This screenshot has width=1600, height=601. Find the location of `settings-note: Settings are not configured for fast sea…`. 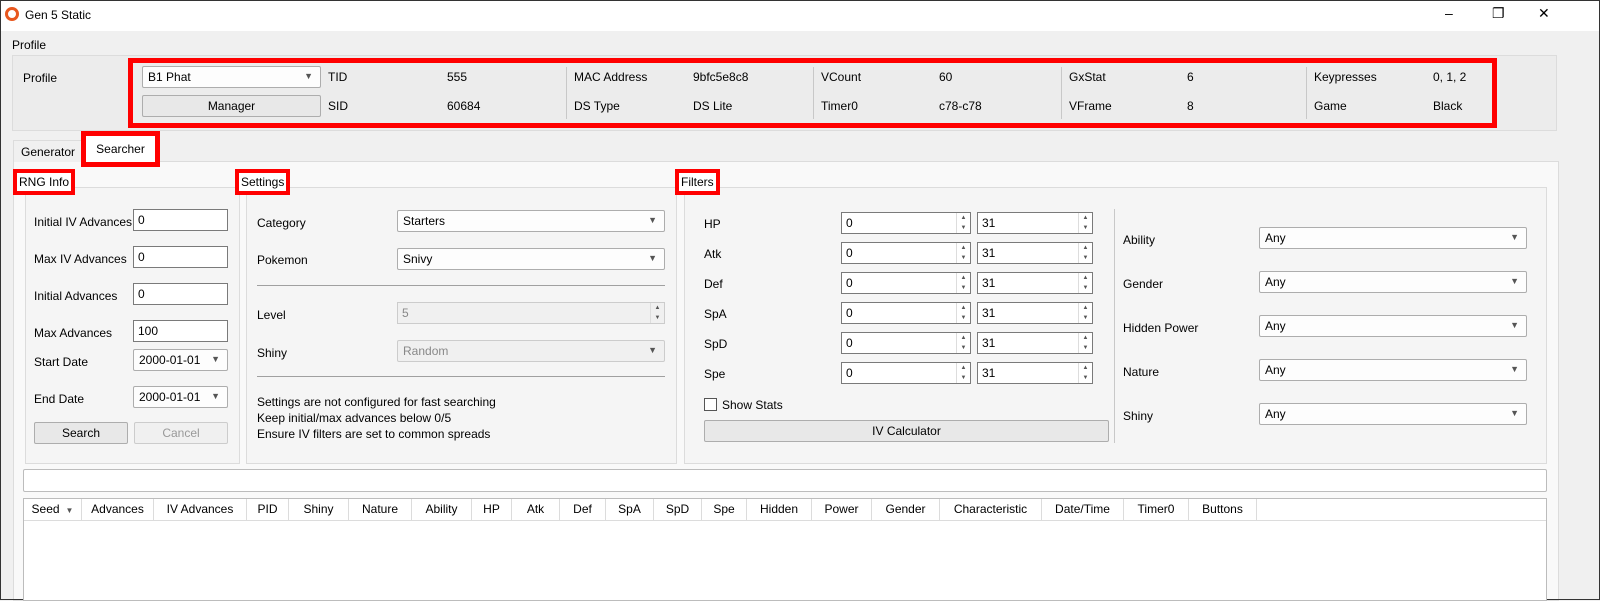

settings-note: Settings are not configured for fast sea… is located at coordinates (376, 402).